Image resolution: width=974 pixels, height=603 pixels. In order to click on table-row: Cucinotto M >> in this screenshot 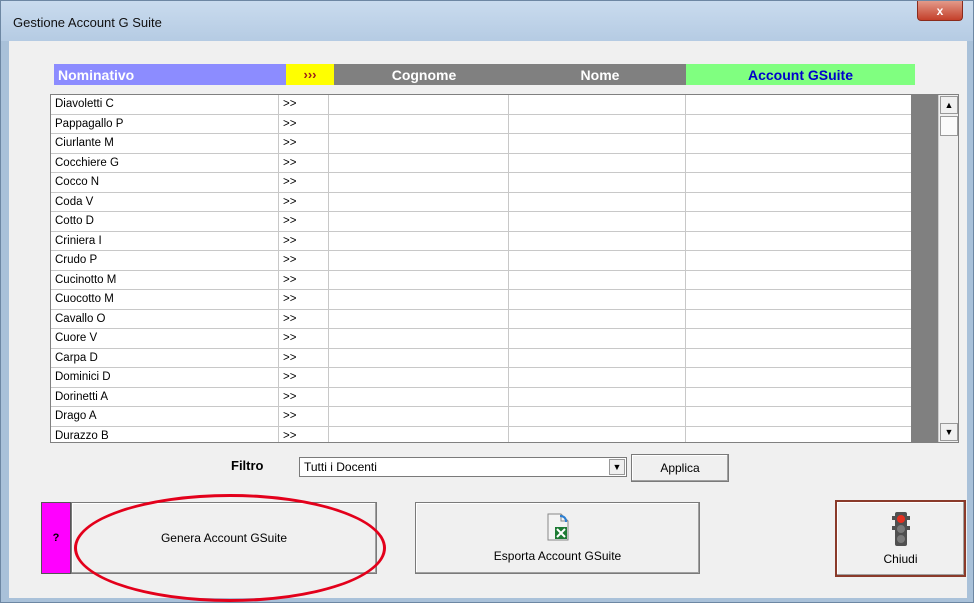, I will do `click(481, 280)`.